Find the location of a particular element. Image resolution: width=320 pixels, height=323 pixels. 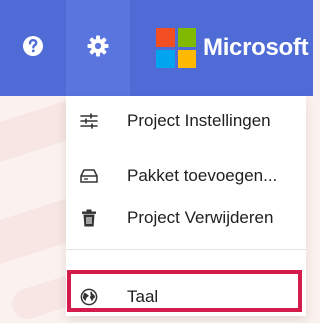

gear-icon is located at coordinates (98, 48).